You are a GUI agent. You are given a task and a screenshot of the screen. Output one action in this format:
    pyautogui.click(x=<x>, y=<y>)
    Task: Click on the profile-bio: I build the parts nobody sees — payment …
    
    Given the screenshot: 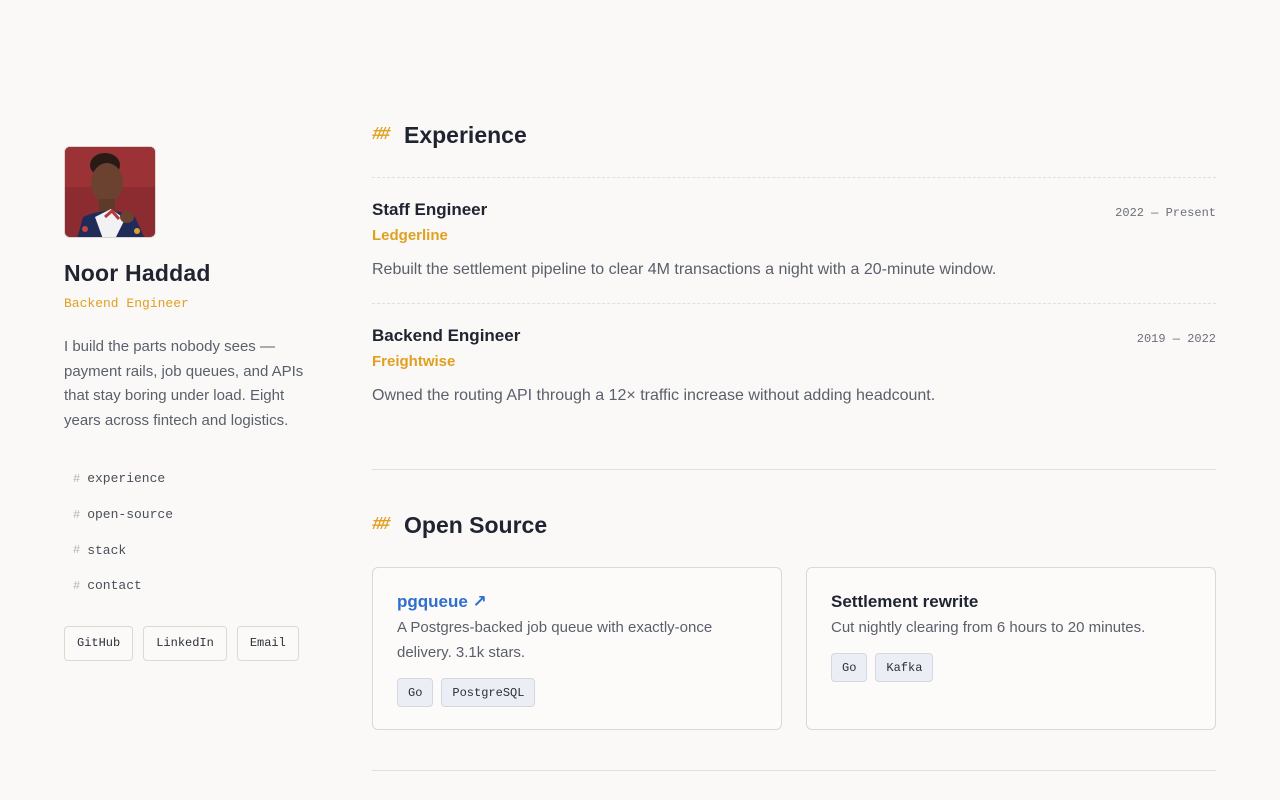 What is the action you would take?
    pyautogui.click(x=184, y=383)
    